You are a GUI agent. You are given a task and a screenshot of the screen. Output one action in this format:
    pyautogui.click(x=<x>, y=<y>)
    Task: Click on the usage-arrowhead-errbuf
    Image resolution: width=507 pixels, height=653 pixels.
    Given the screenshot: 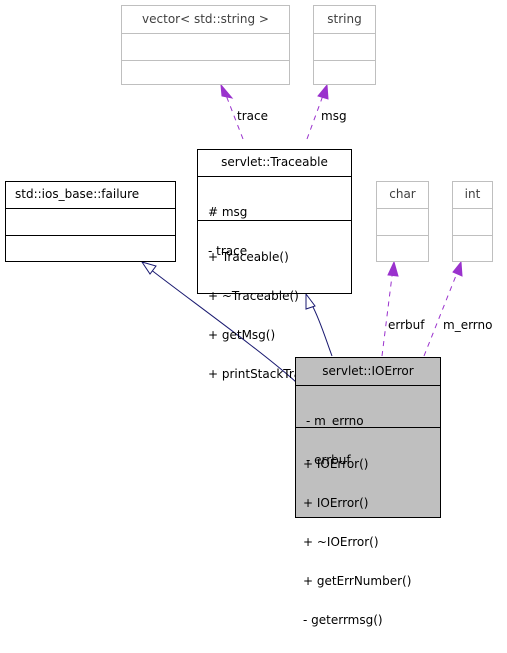 What is the action you would take?
    pyautogui.click(x=393, y=268)
    